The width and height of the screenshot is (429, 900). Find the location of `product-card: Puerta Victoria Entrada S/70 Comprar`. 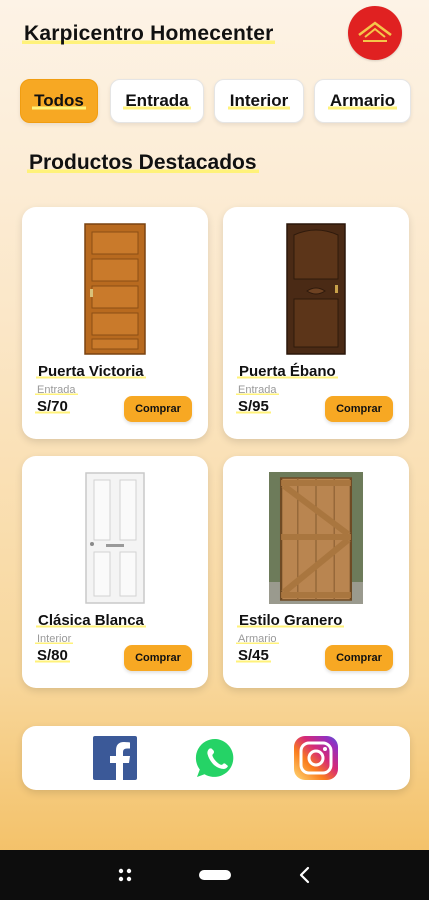

product-card: Puerta Victoria Entrada S/70 Comprar is located at coordinates (115, 323).